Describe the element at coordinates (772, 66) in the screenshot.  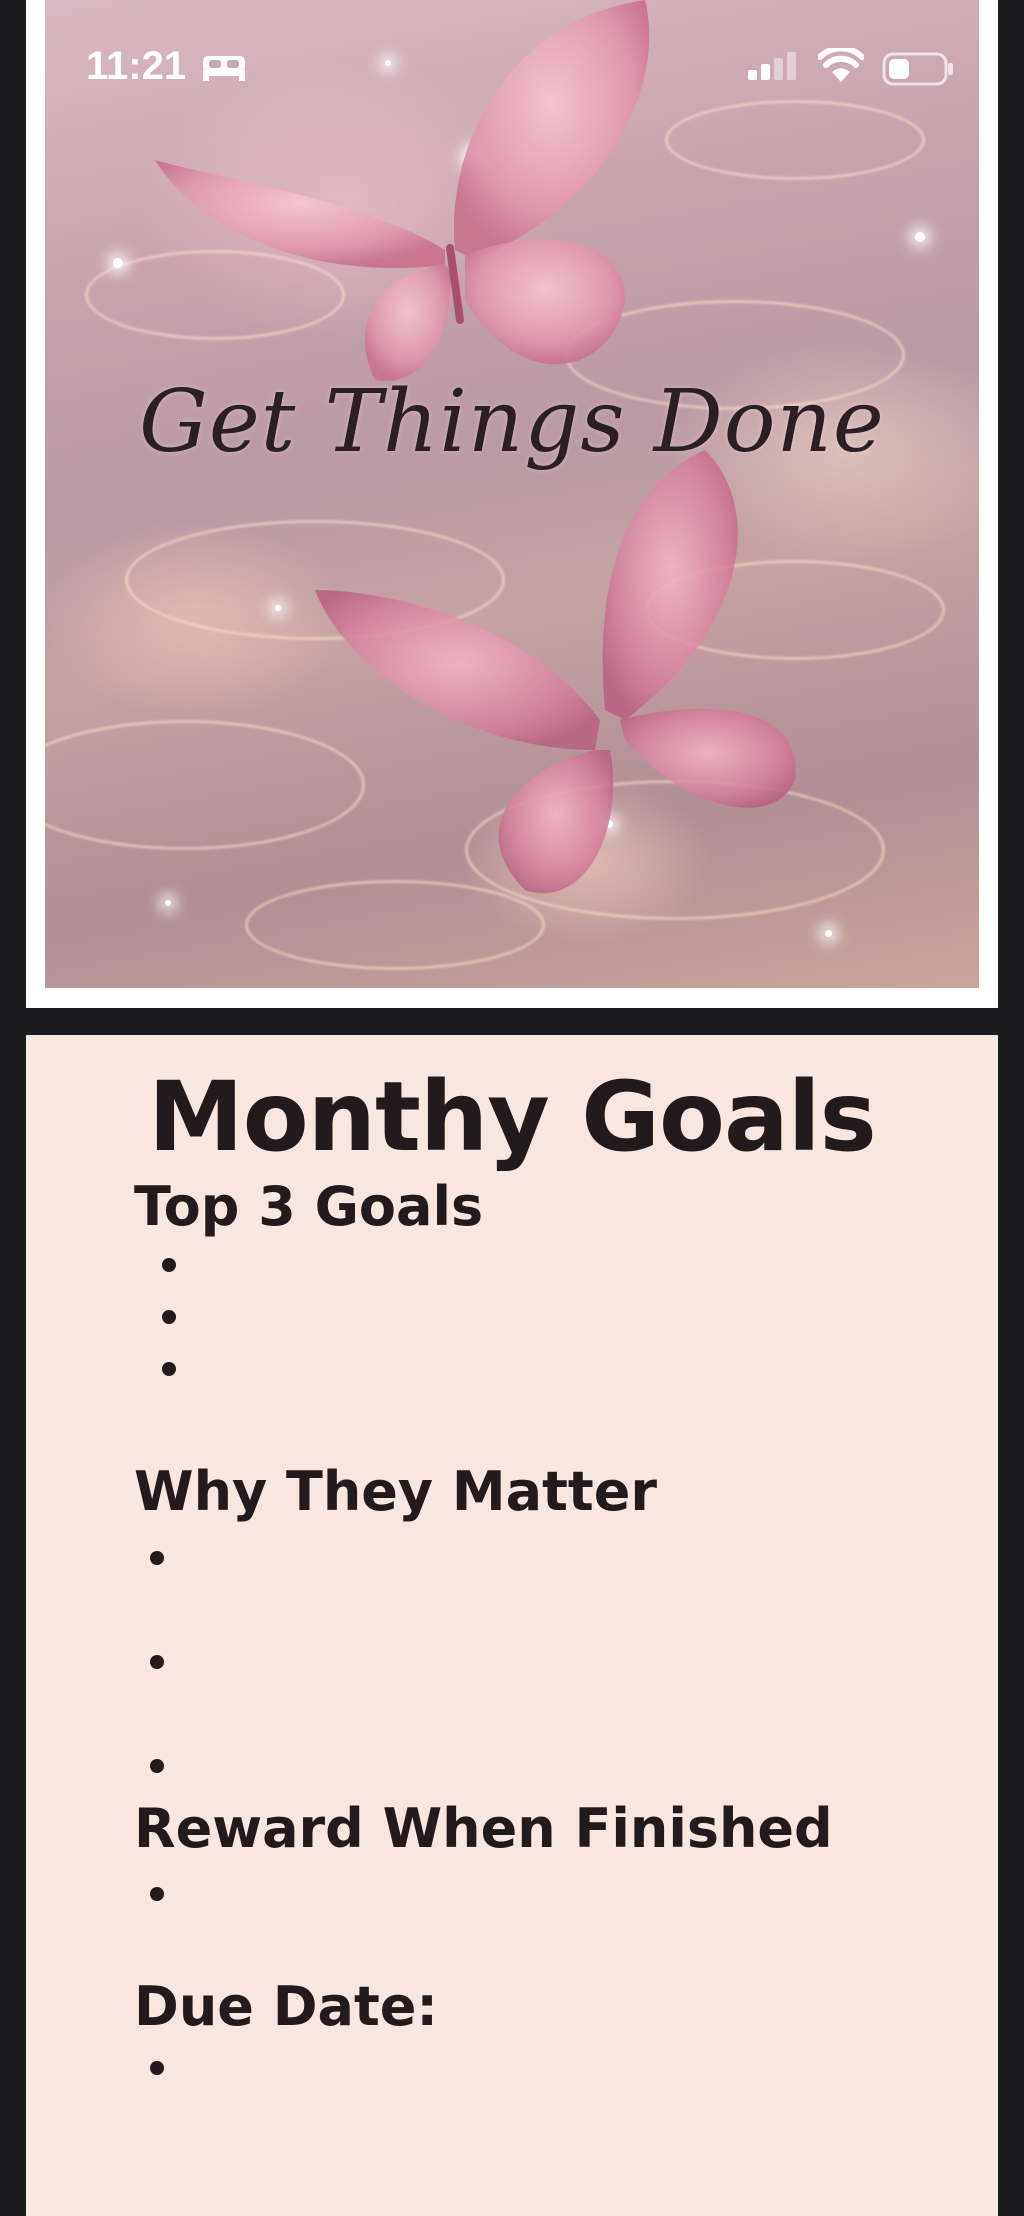
I see `cellular-signal-icon` at that location.